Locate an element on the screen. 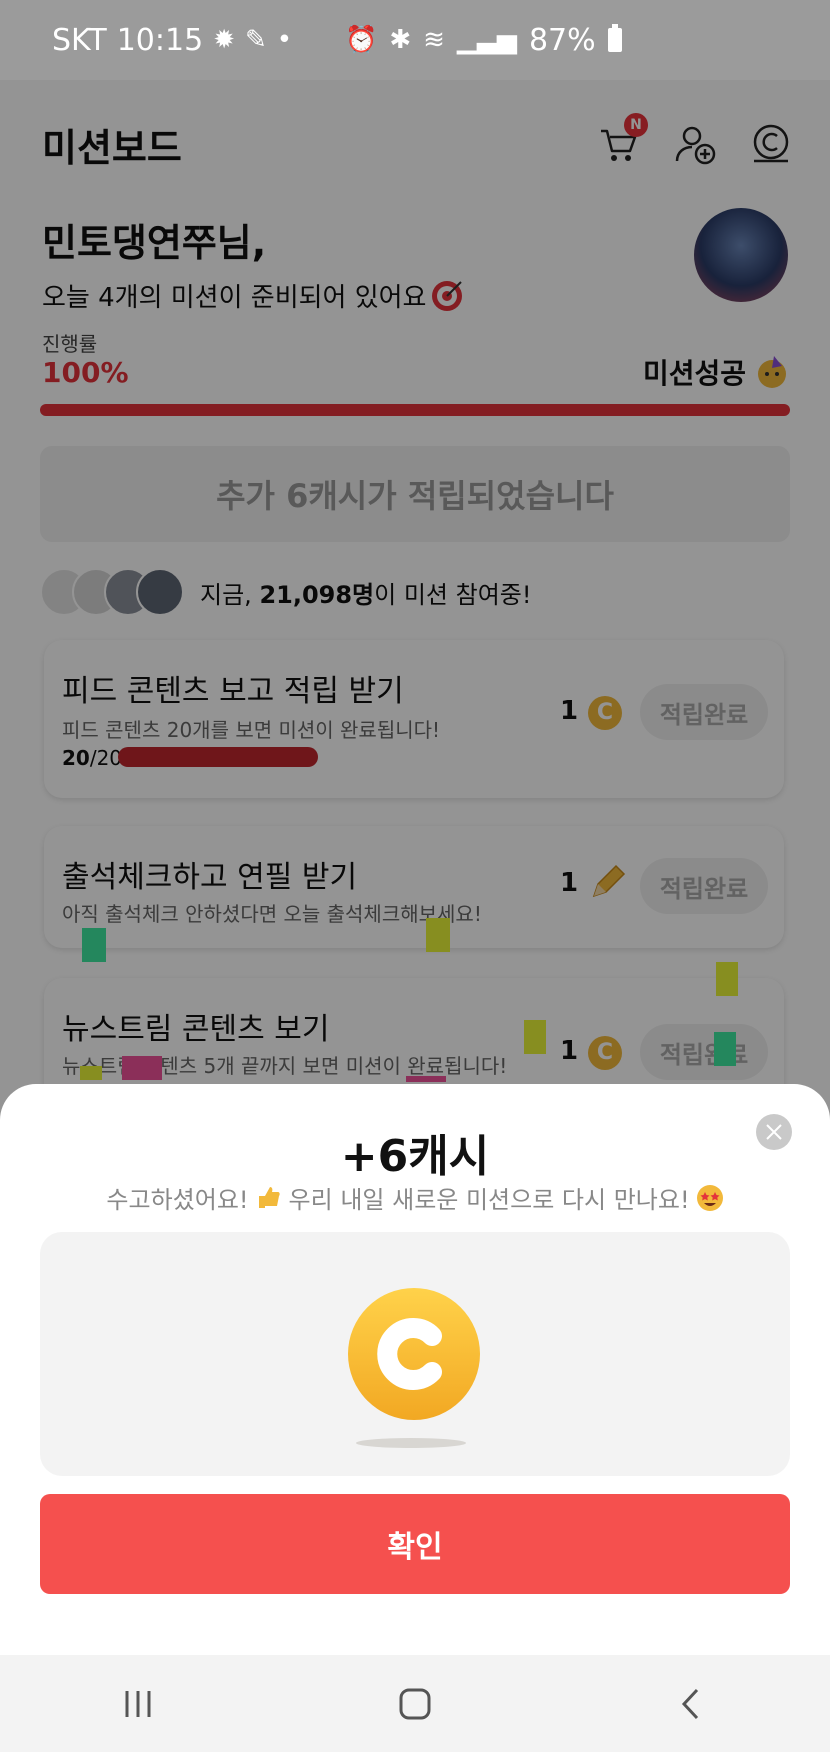 Image resolution: width=830 pixels, height=1752 pixels. notification-icon: ✎ is located at coordinates (255, 40).